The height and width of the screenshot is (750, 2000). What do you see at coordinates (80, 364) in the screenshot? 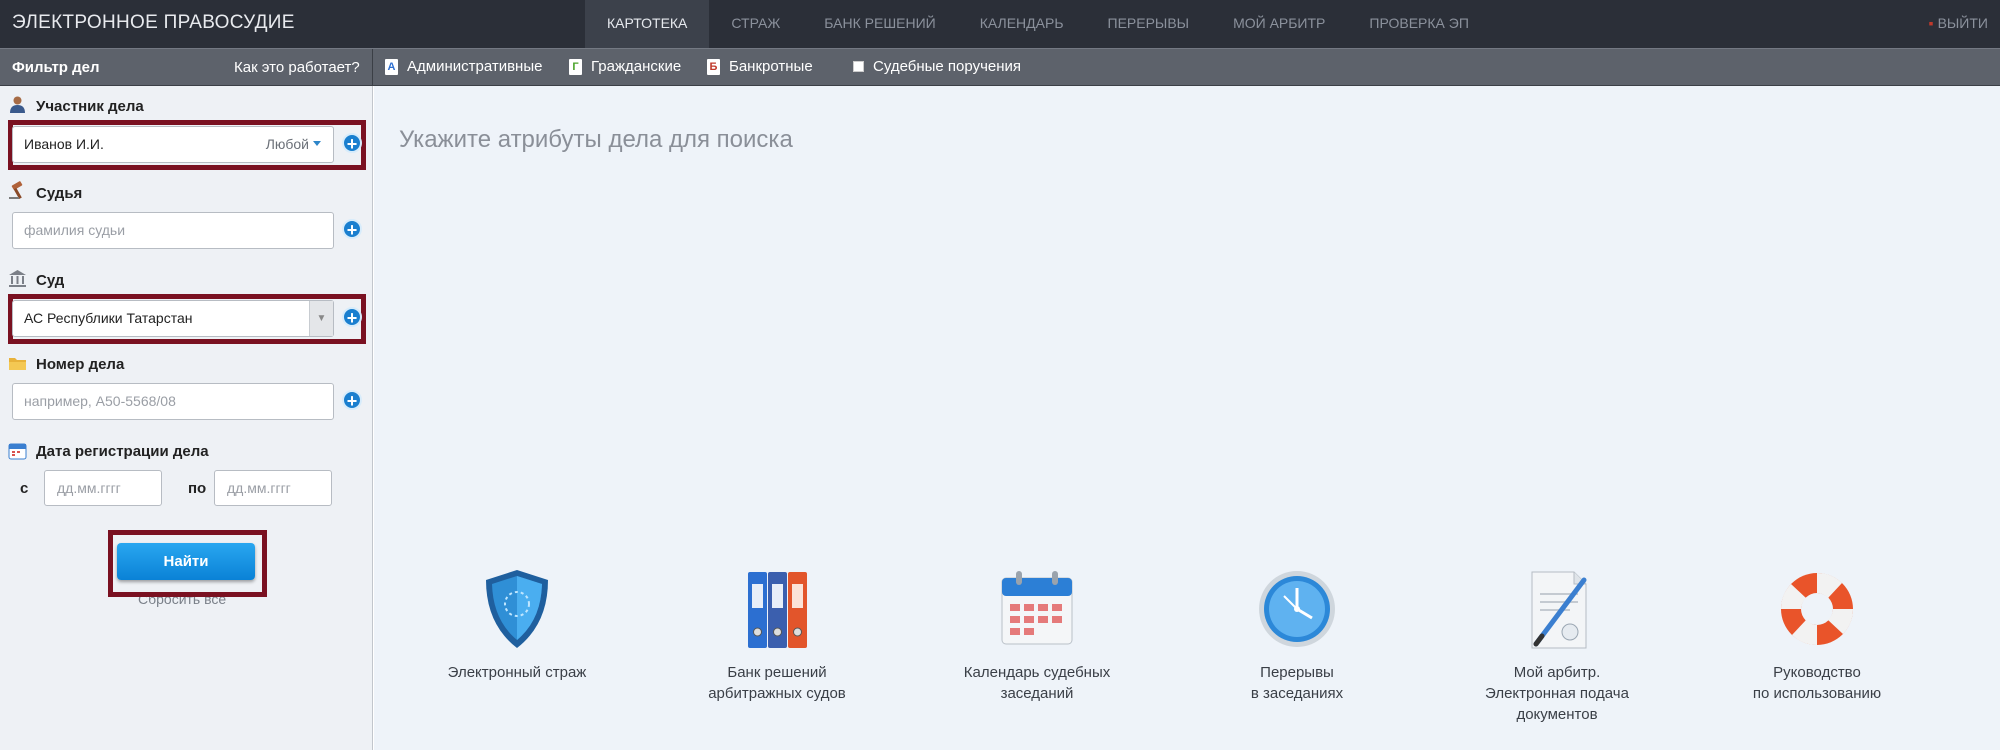
I see `case-number-label: Номер дела` at bounding box center [80, 364].